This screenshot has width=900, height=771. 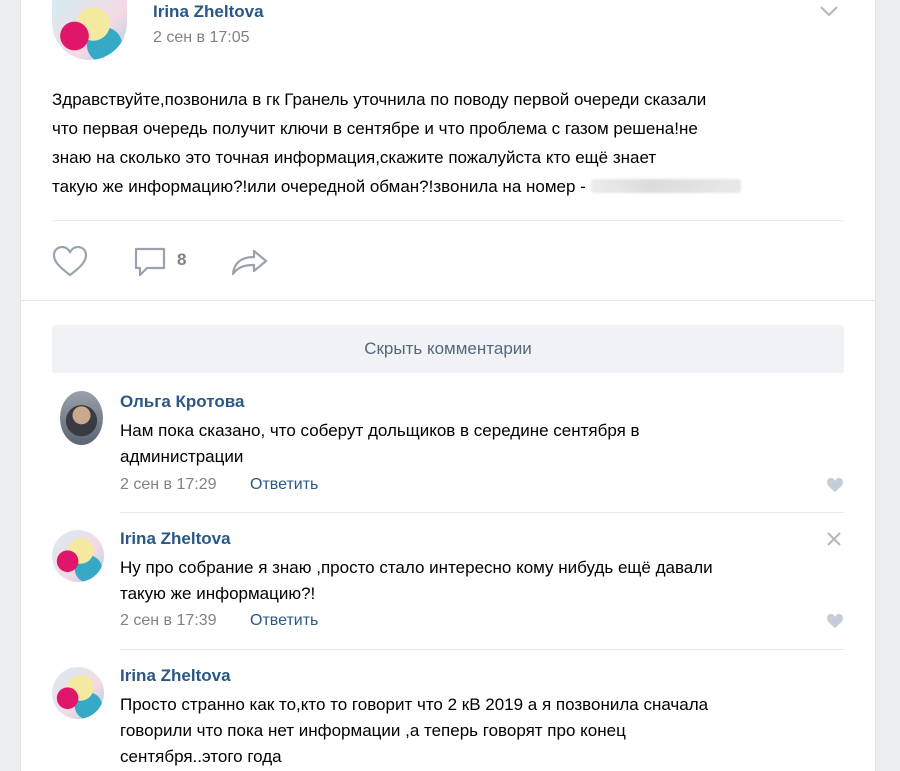 What do you see at coordinates (168, 485) in the screenshot?
I see `comment-date: 2 сен в 17:29` at bounding box center [168, 485].